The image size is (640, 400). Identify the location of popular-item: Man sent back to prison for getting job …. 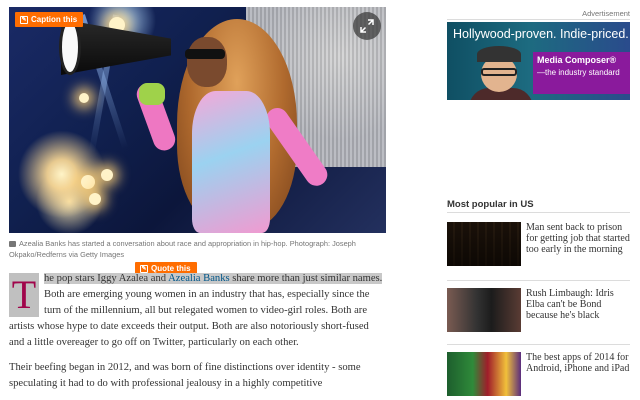
(538, 244).